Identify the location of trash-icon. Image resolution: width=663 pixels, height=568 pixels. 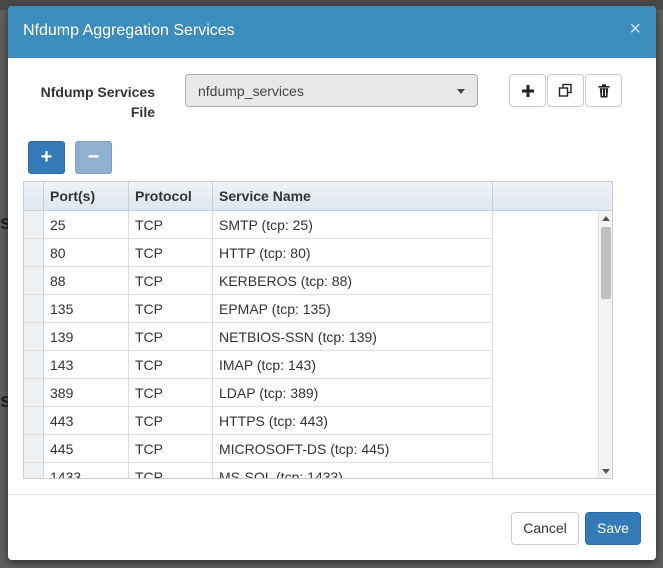
(603, 90).